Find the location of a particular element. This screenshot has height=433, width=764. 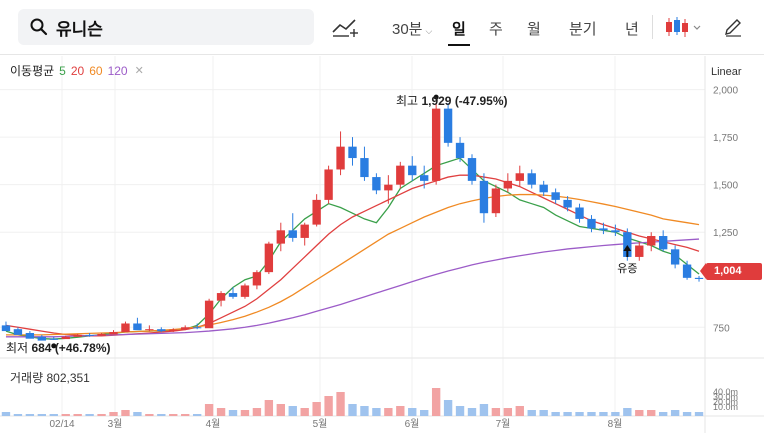

toolbar-divider is located at coordinates (652, 27).